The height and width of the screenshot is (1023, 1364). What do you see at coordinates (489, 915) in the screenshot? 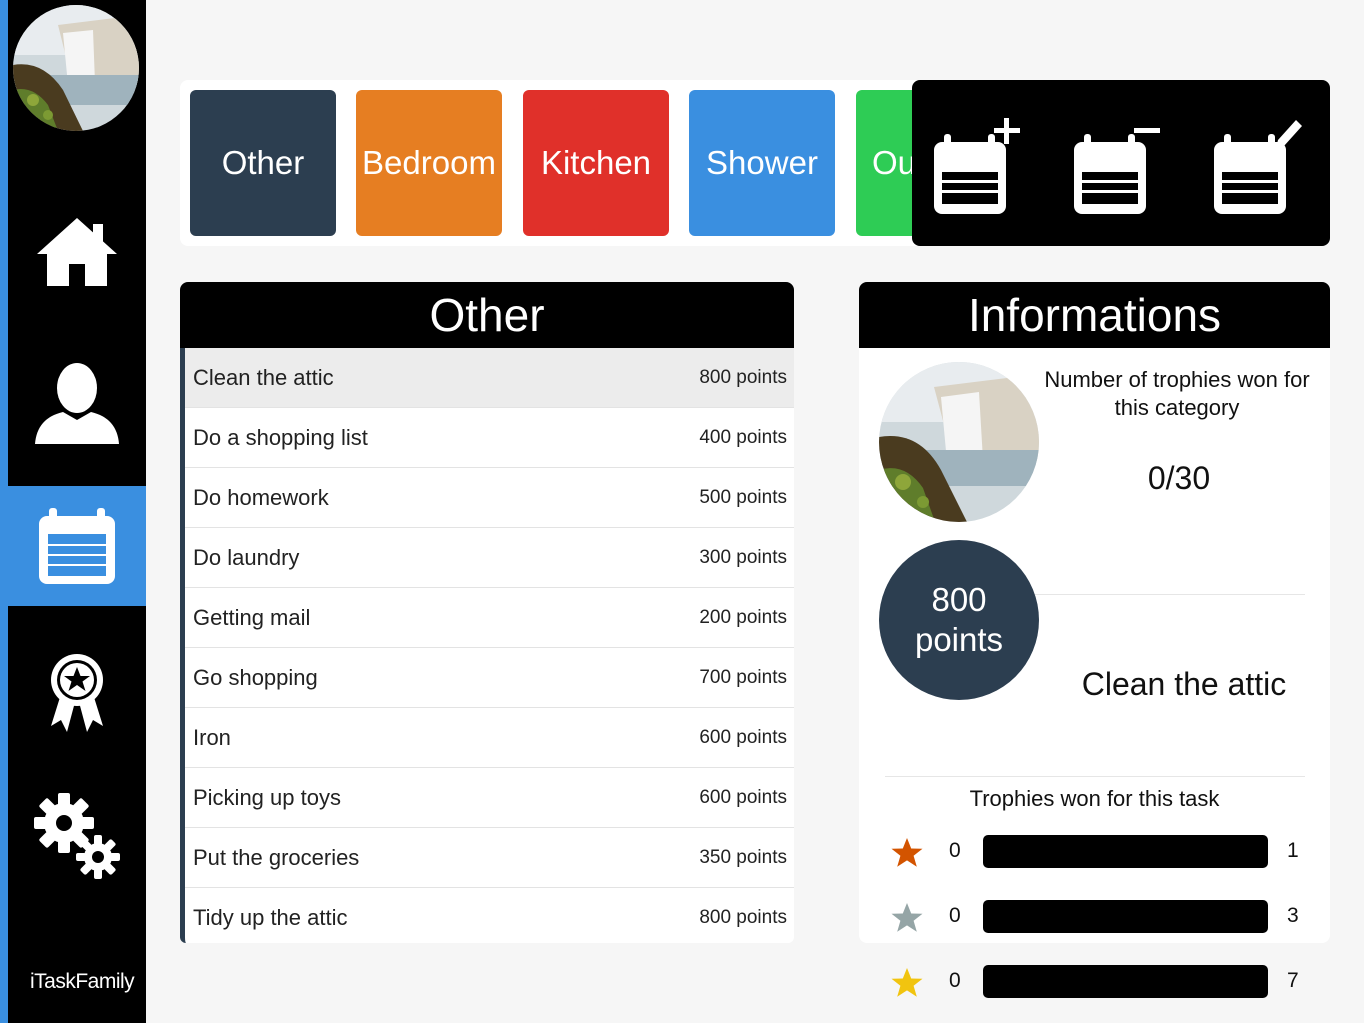
I see `task-row: Tidy up the attic 800 points` at bounding box center [489, 915].